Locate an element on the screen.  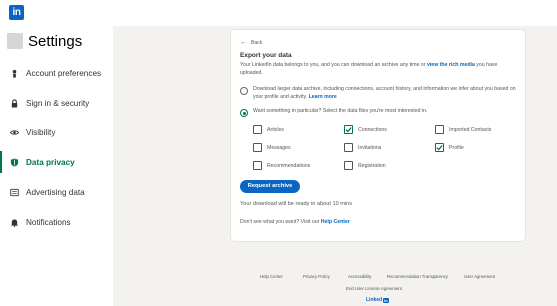
checkbox-articles: Articles is located at coordinates (268, 129).